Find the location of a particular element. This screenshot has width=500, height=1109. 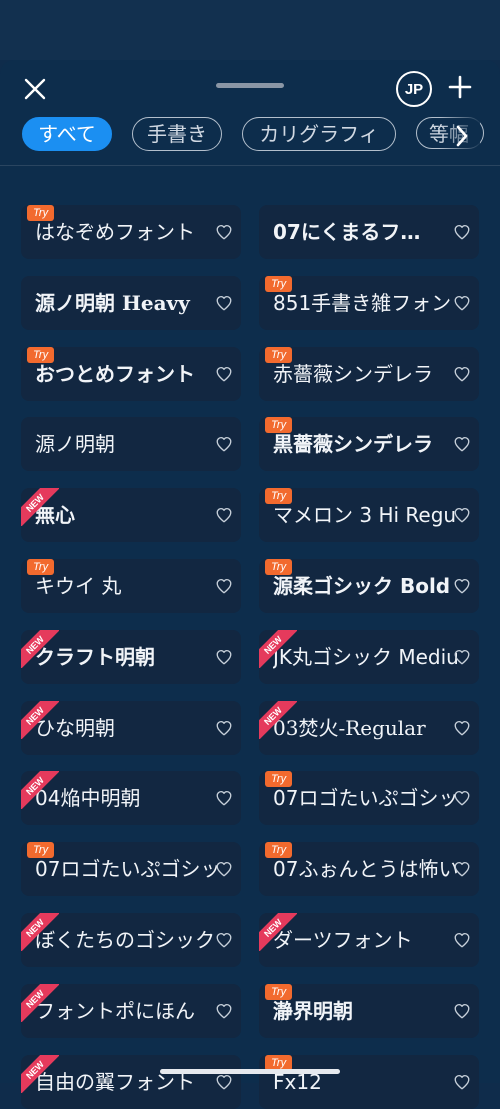

font-card: おつとめフォント Try is located at coordinates (131, 374).